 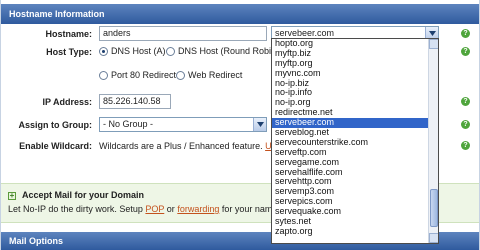 What do you see at coordinates (183, 124) in the screenshot?
I see `group-select: - No Group -` at bounding box center [183, 124].